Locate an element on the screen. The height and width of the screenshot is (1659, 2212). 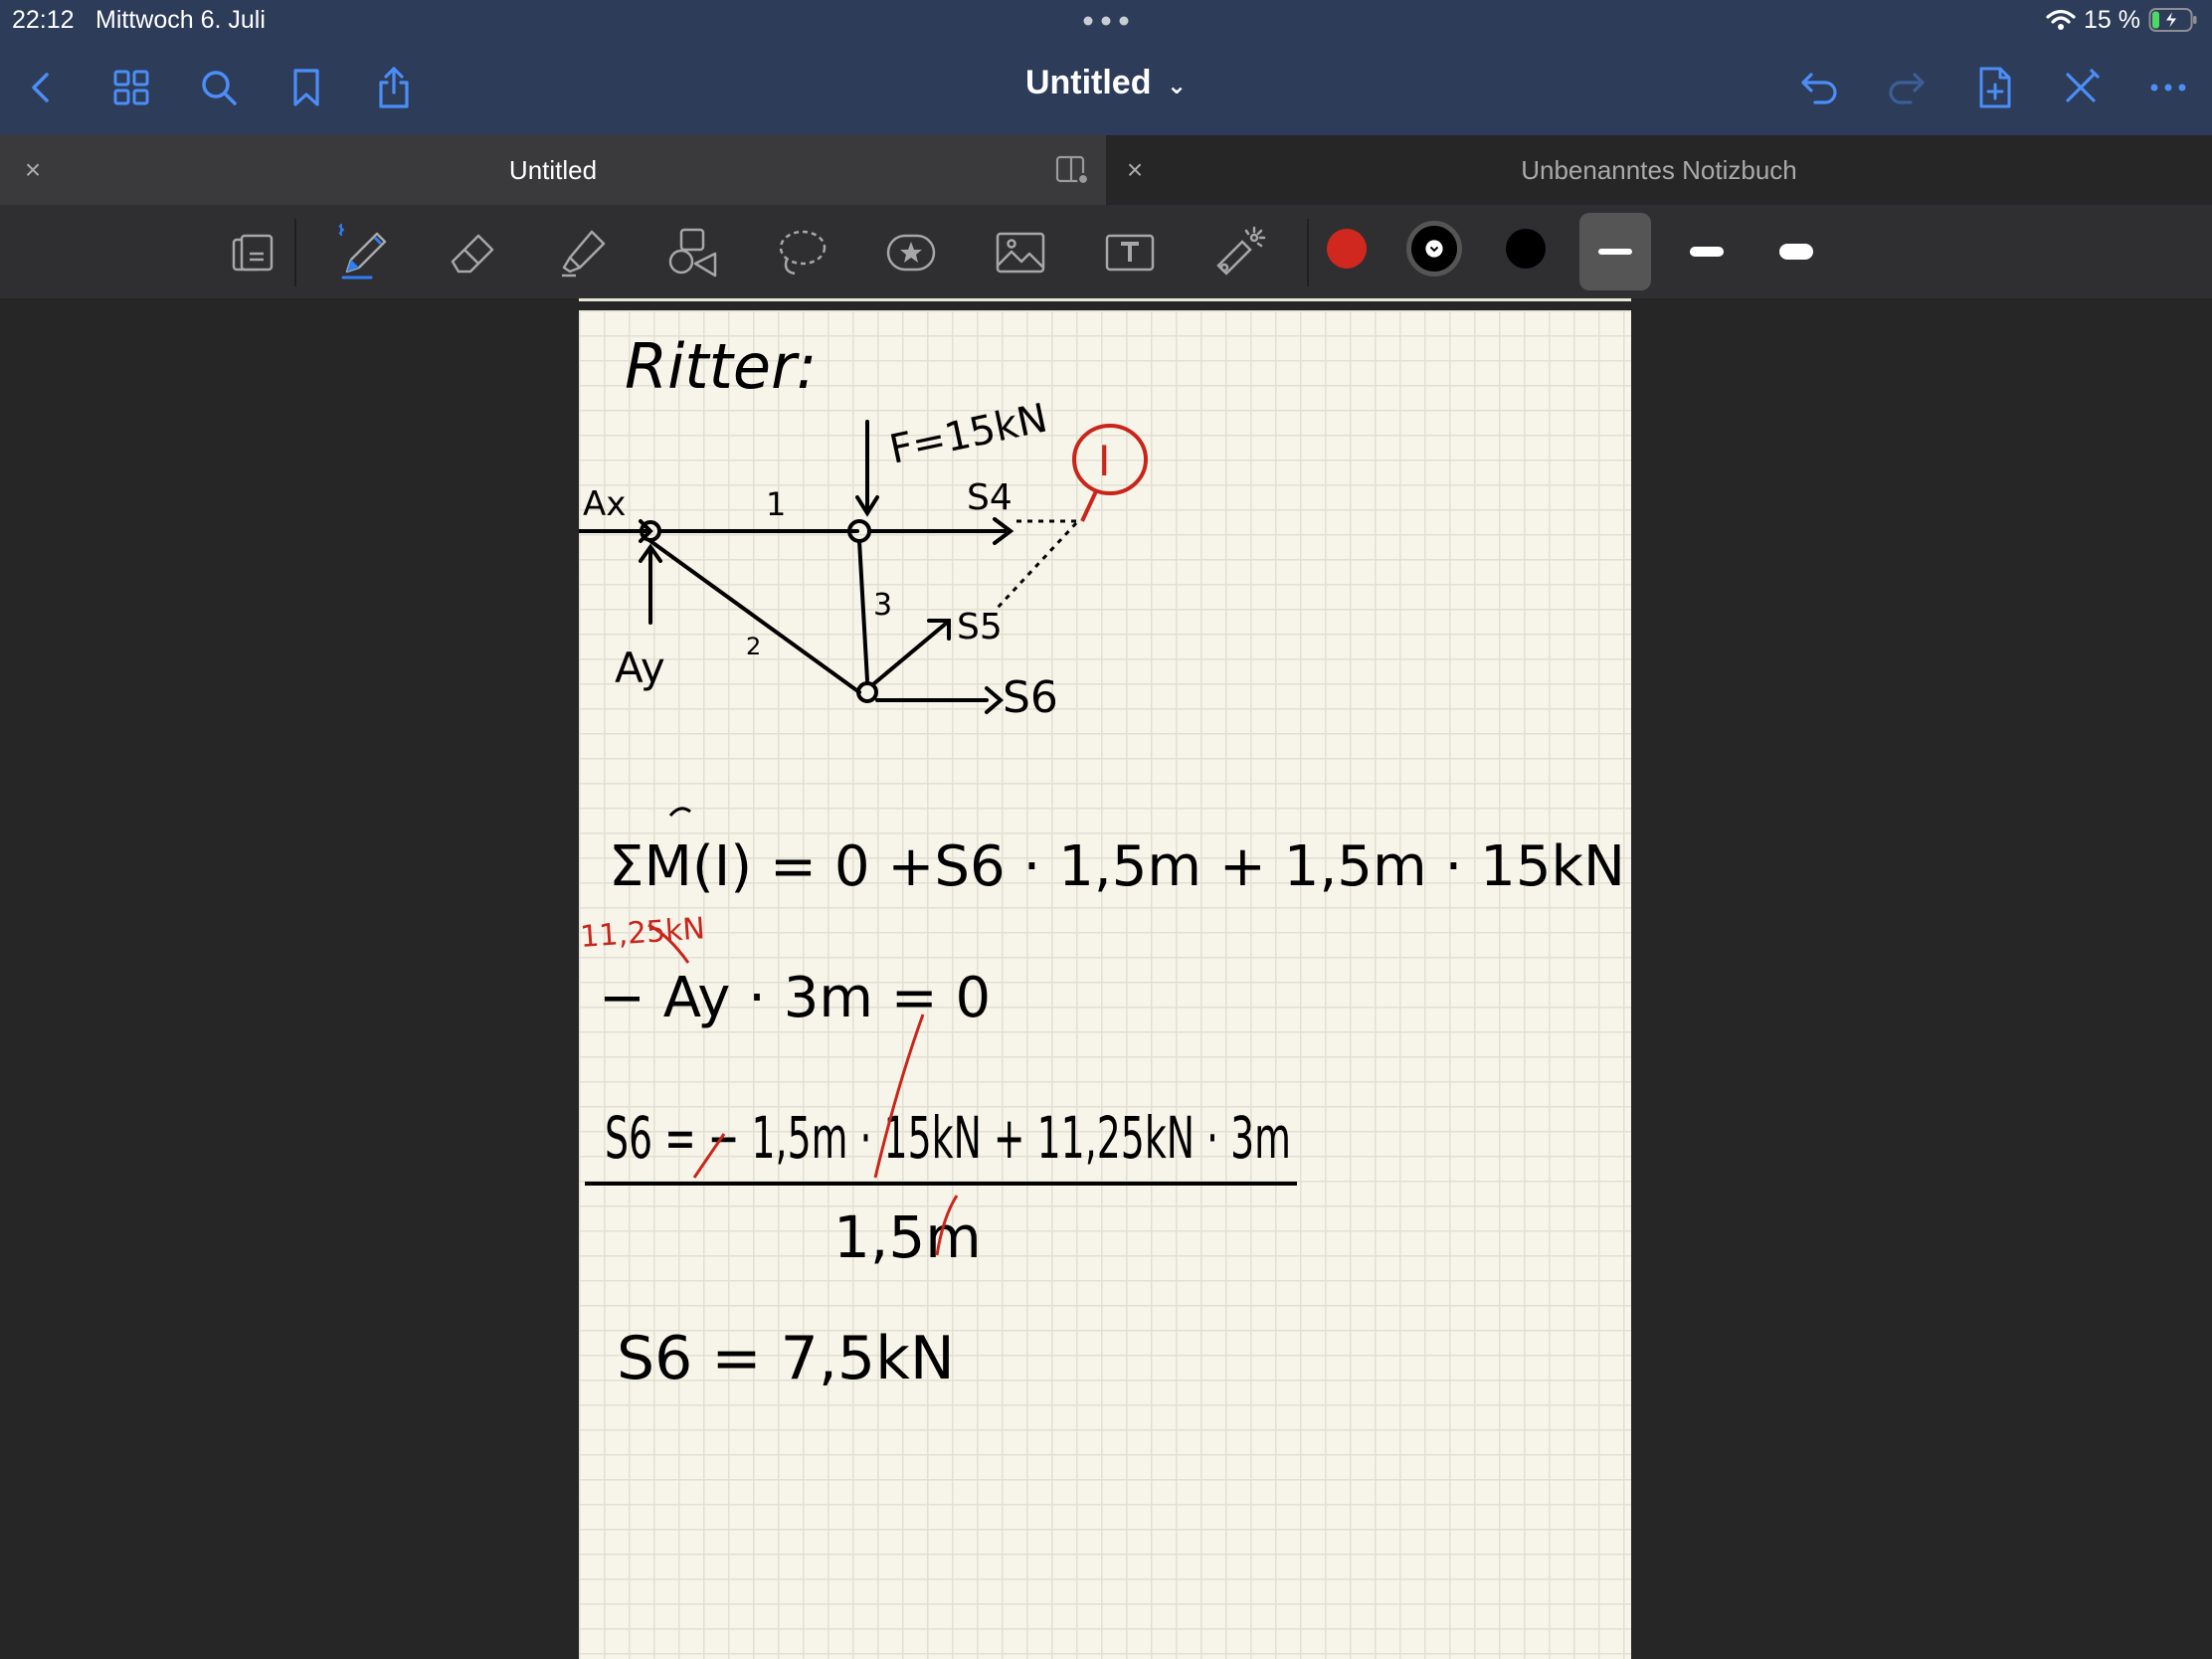
ay-label: Ay is located at coordinates (640, 668).